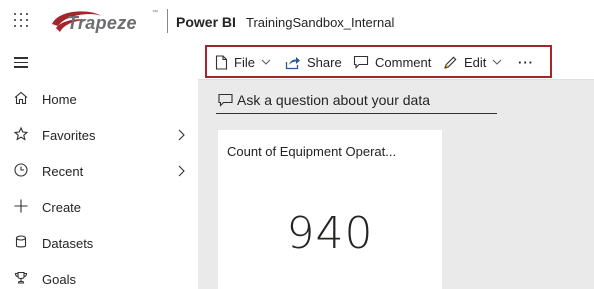 The image size is (594, 289). Describe the element at coordinates (21, 20) in the screenshot. I see `app-launcher-icon` at that location.